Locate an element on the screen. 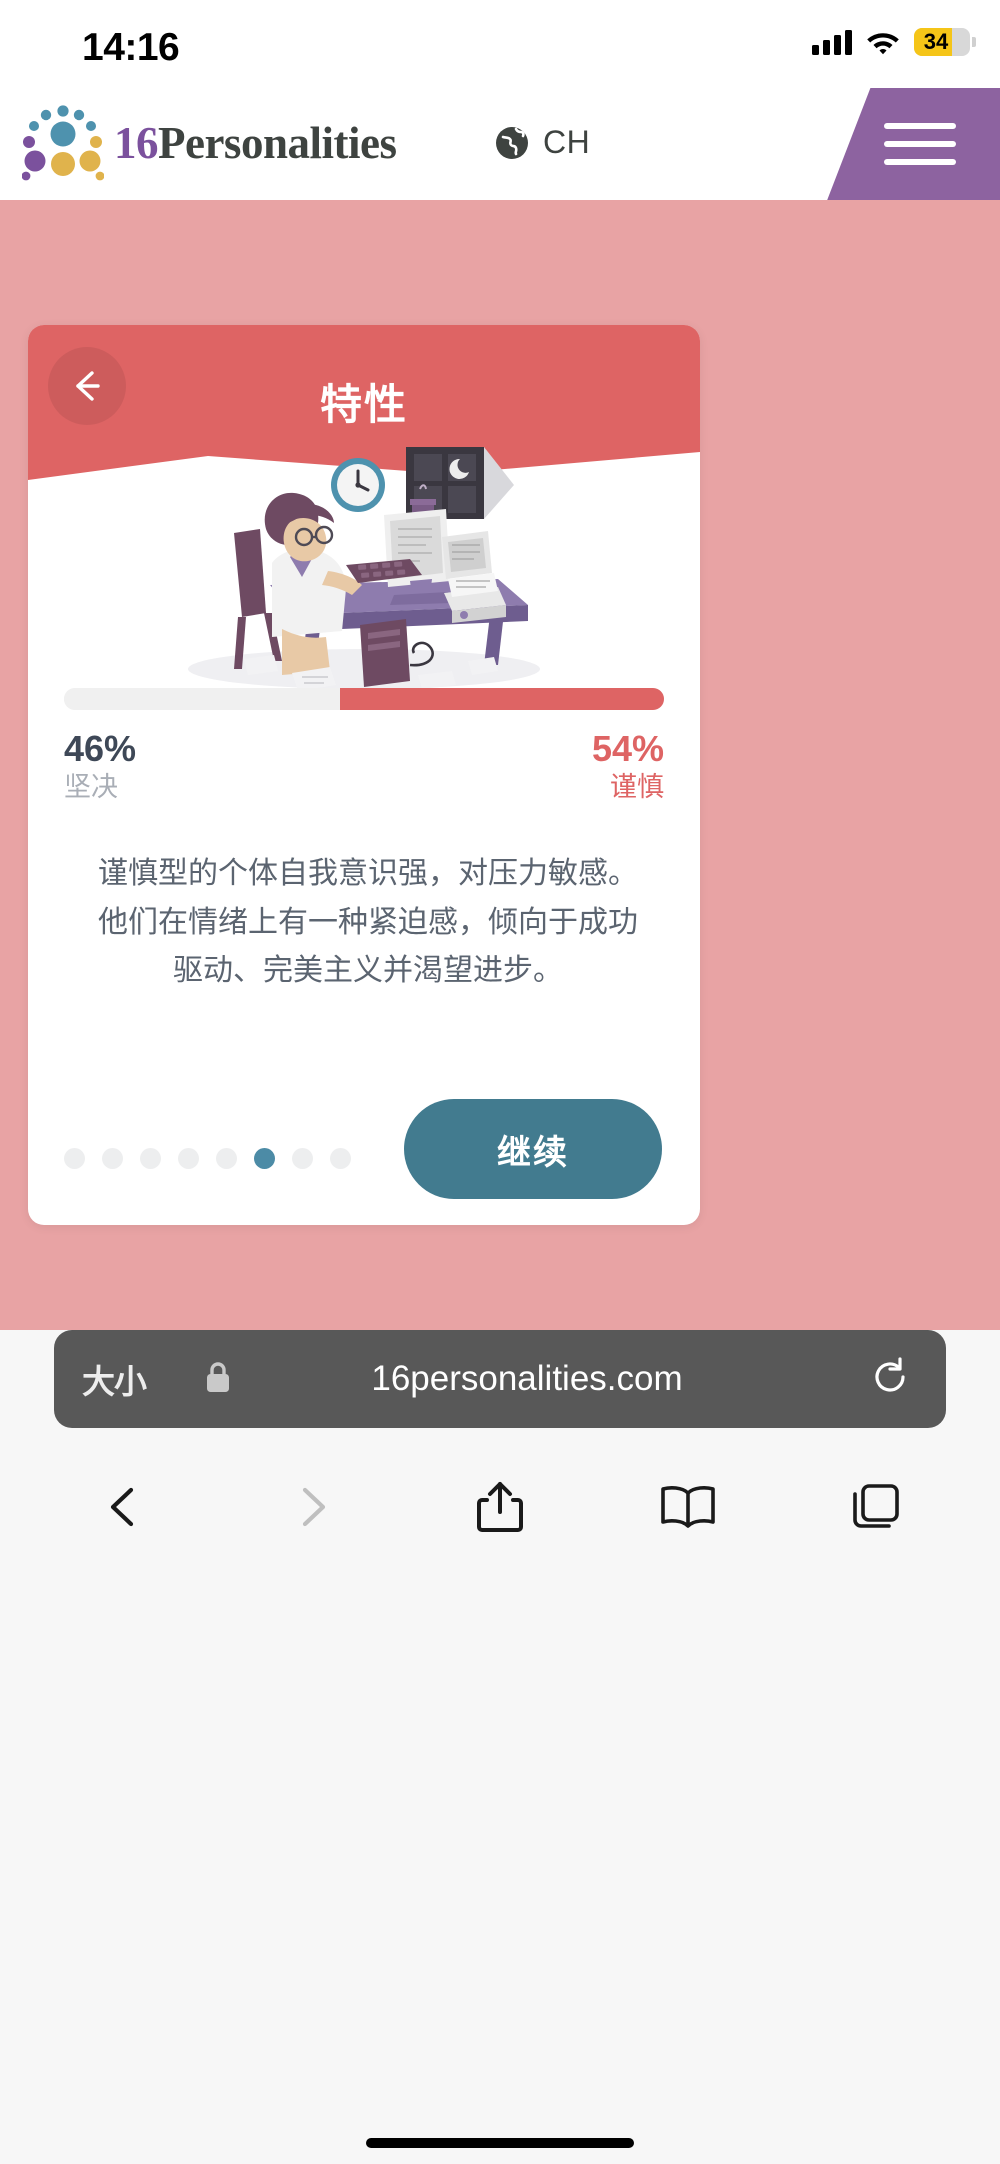 The image size is (1000, 2164). battery-icon: 34 is located at coordinates (945, 42).